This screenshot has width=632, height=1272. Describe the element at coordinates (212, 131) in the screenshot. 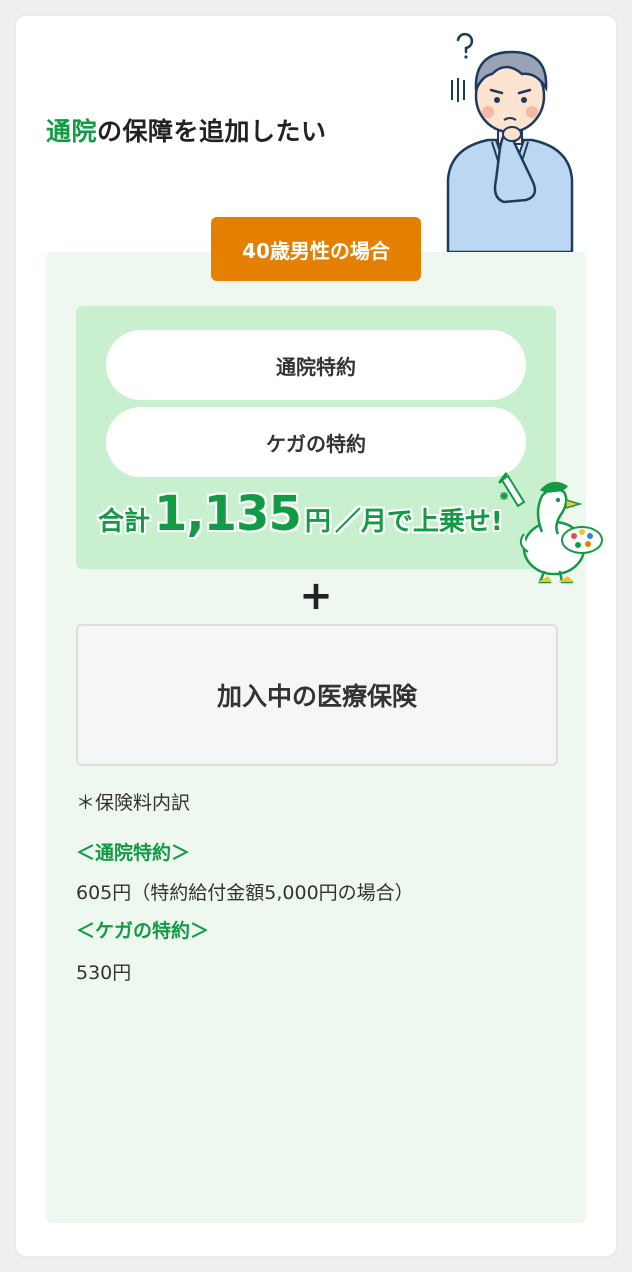

I see `title-rest: の保障を追加したい` at that location.